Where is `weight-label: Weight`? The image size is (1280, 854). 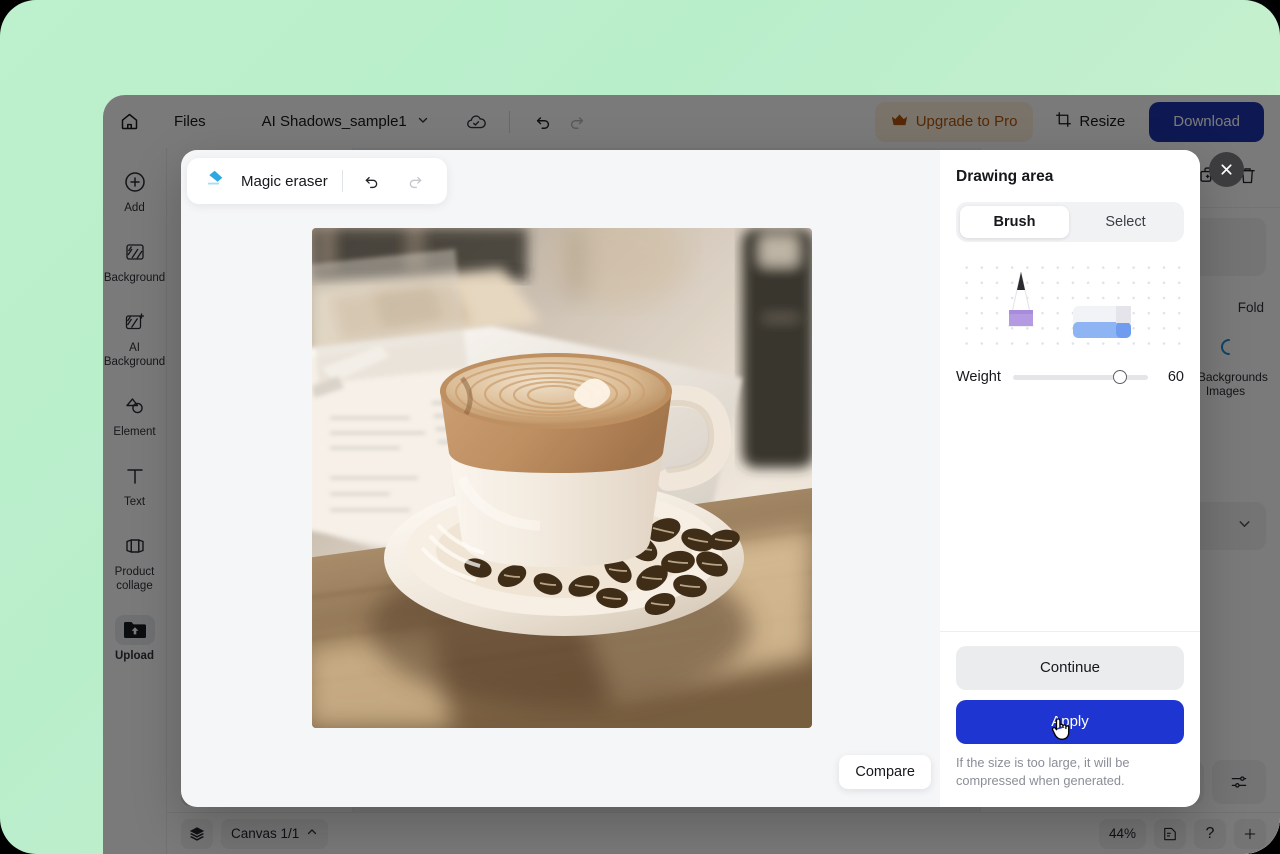 weight-label: Weight is located at coordinates (978, 377).